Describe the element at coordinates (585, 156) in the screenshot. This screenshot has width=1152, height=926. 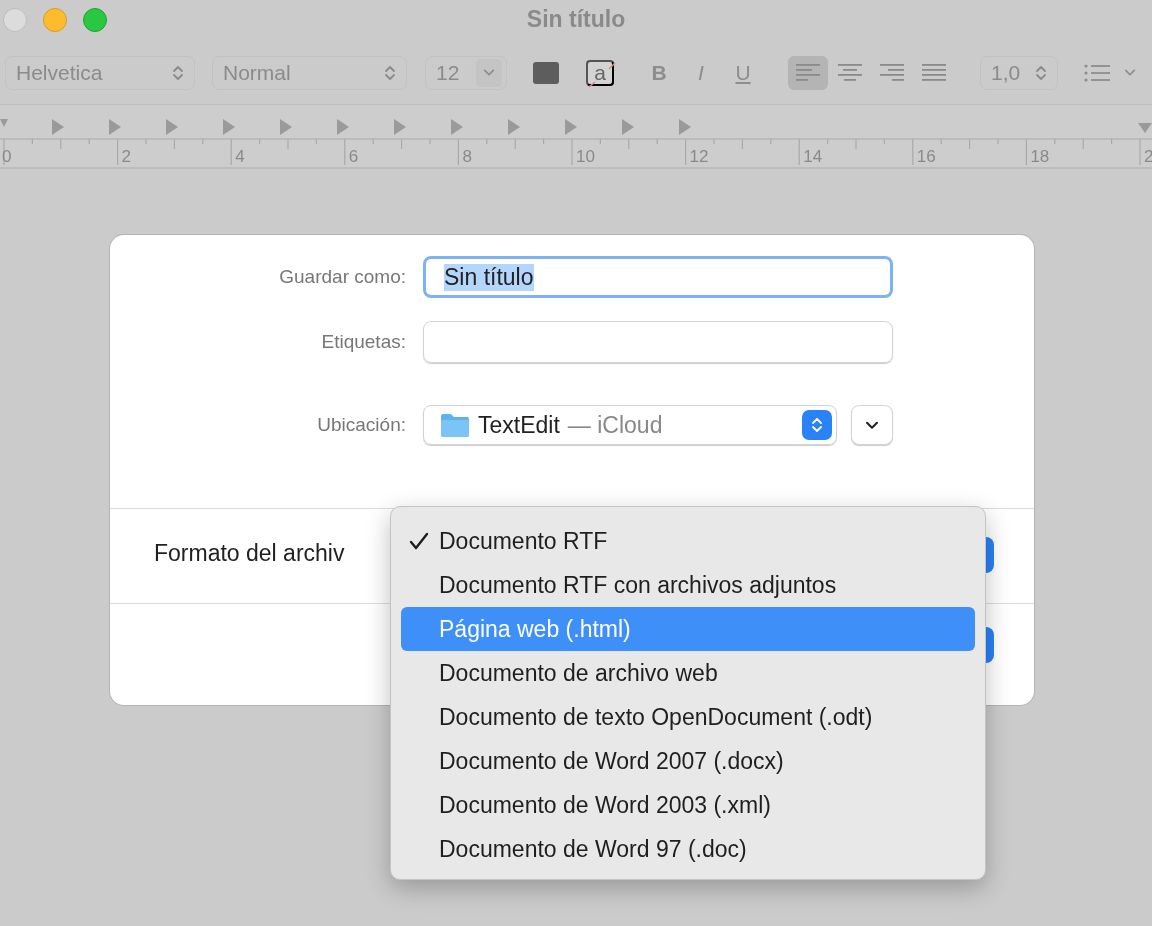
I see `ruler-number: 10` at that location.